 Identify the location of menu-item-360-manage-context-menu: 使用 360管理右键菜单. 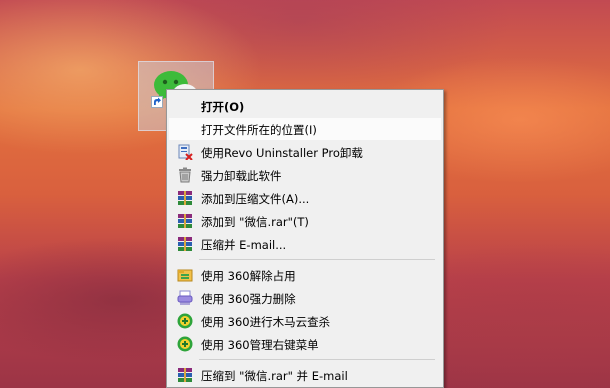
(305, 344).